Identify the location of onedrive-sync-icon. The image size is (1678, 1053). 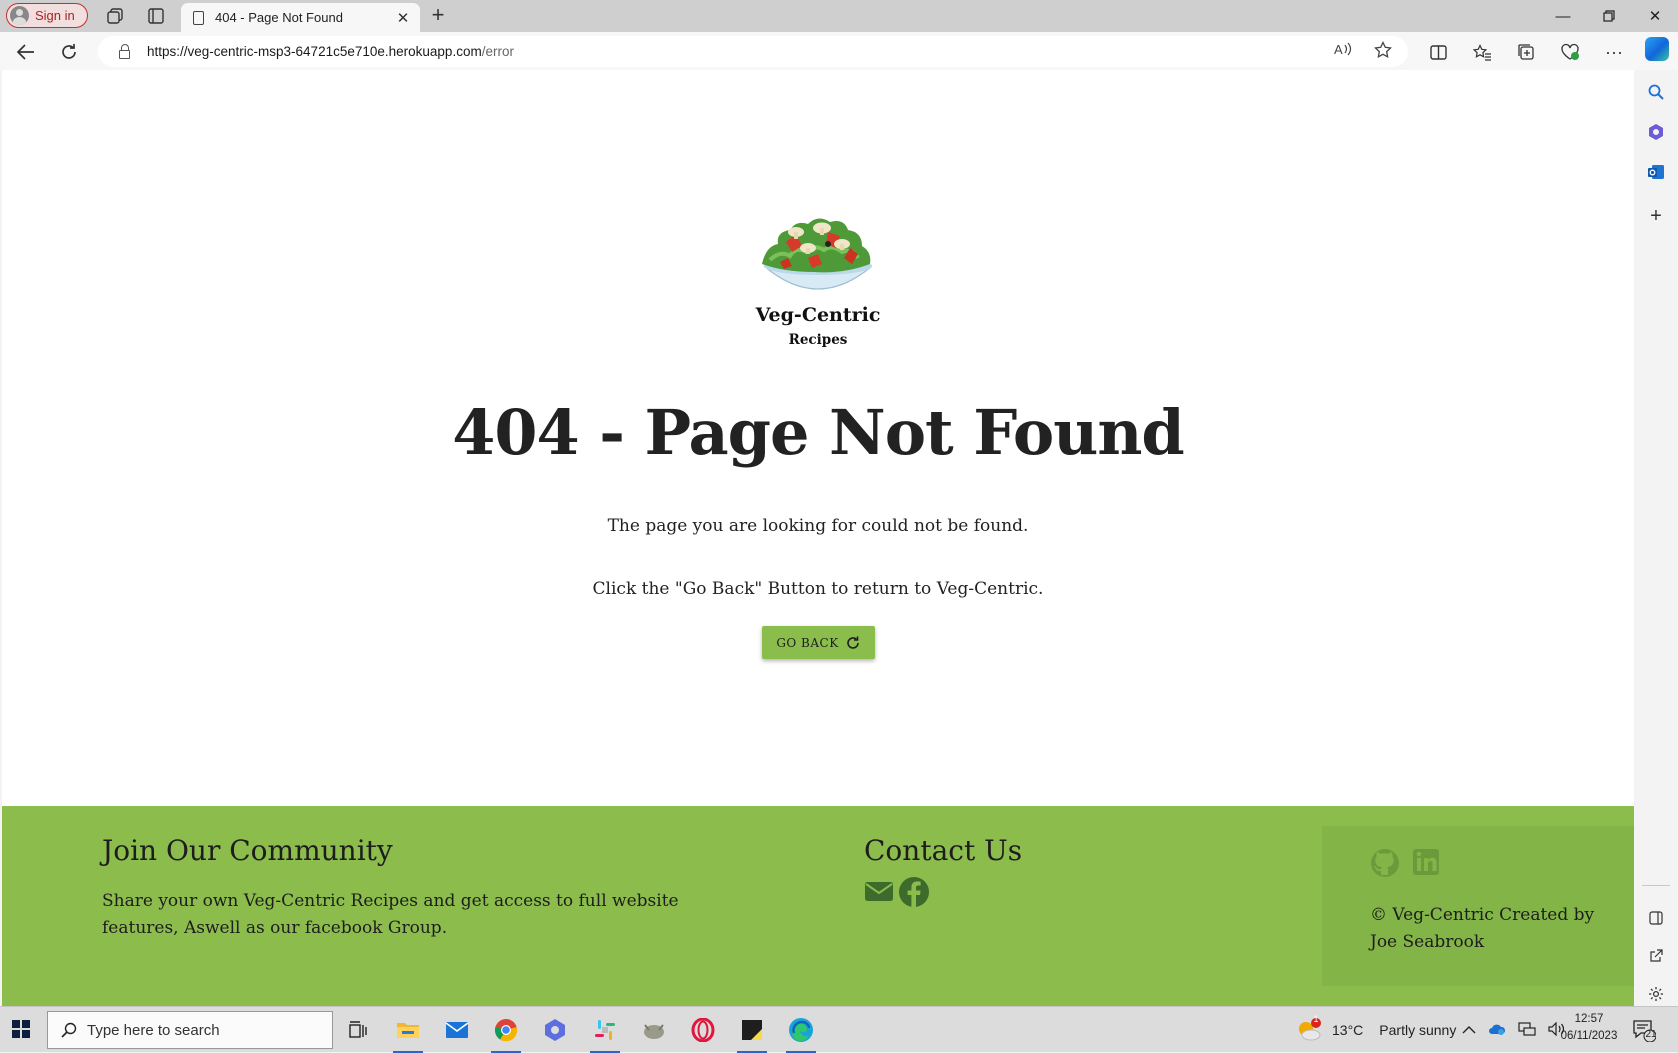
(1497, 1030).